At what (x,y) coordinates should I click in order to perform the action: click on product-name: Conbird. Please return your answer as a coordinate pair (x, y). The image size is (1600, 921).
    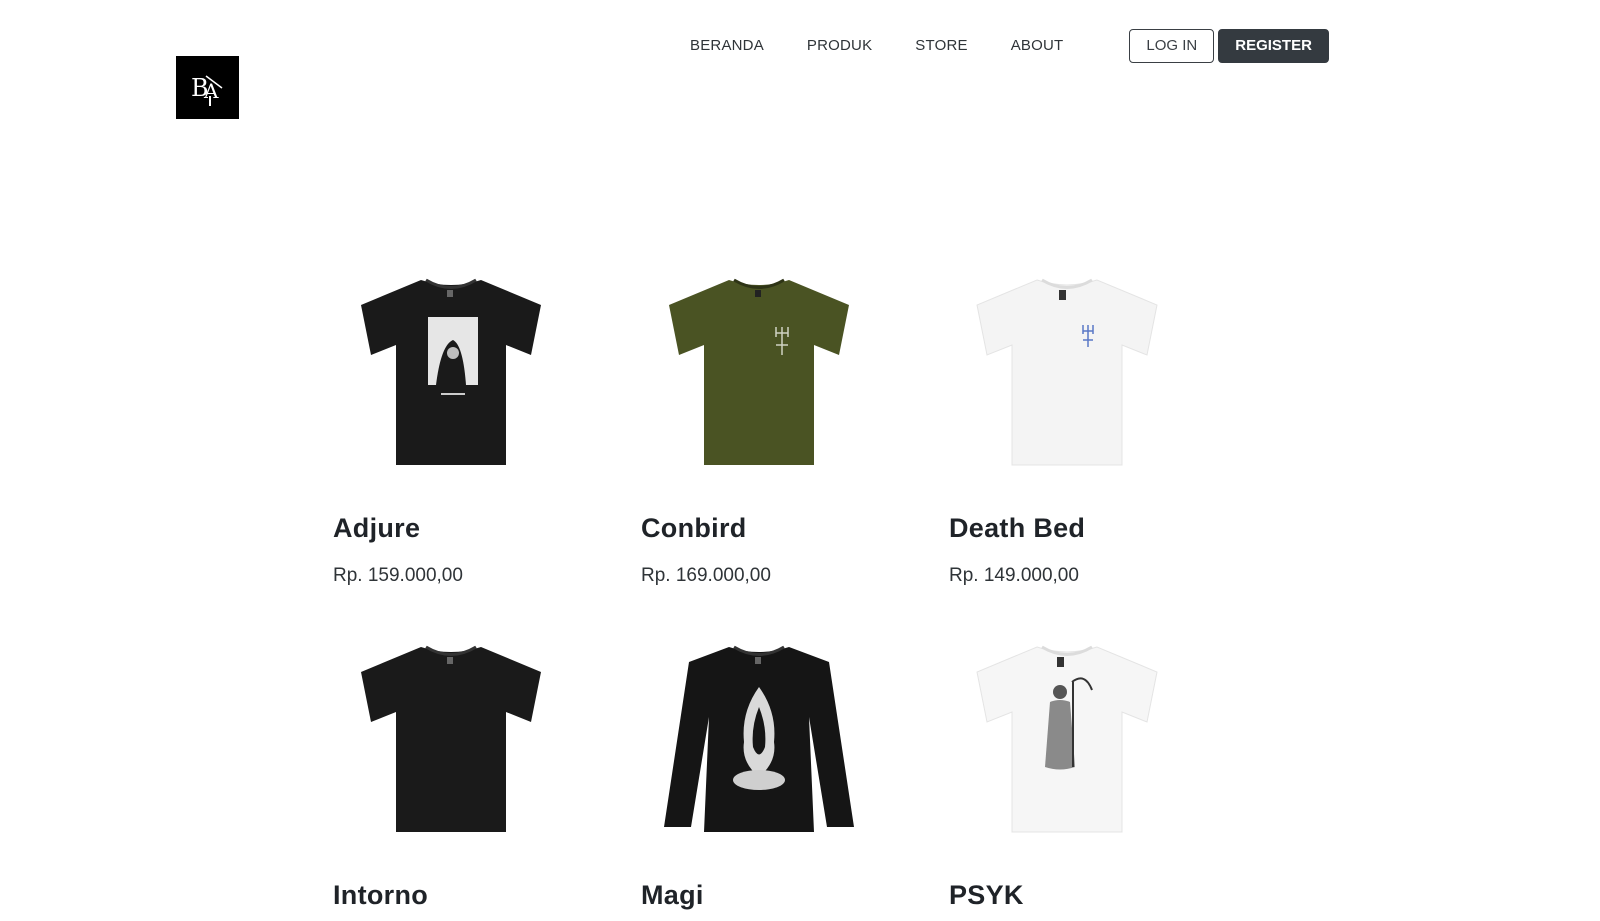
    Looking at the image, I should click on (694, 528).